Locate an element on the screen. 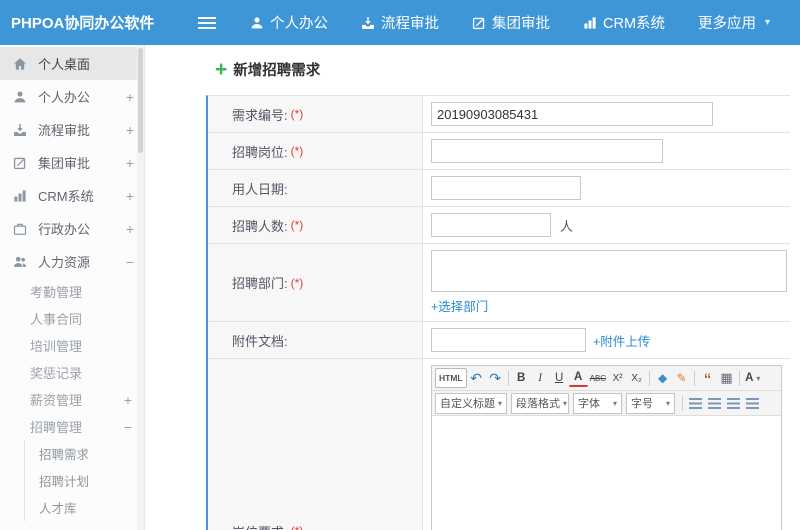 The height and width of the screenshot is (530, 800). req-no-input is located at coordinates (572, 114).